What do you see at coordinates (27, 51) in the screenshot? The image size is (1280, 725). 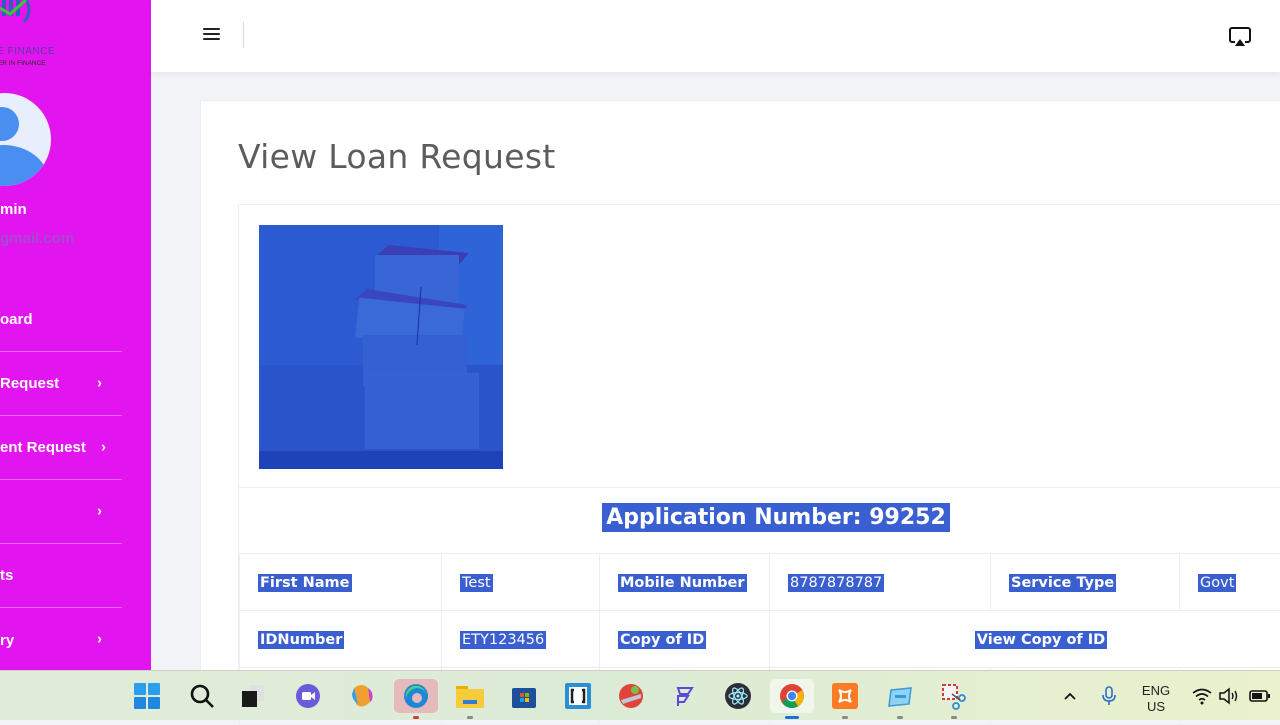 I see `brand-name: SE FINANCE` at bounding box center [27, 51].